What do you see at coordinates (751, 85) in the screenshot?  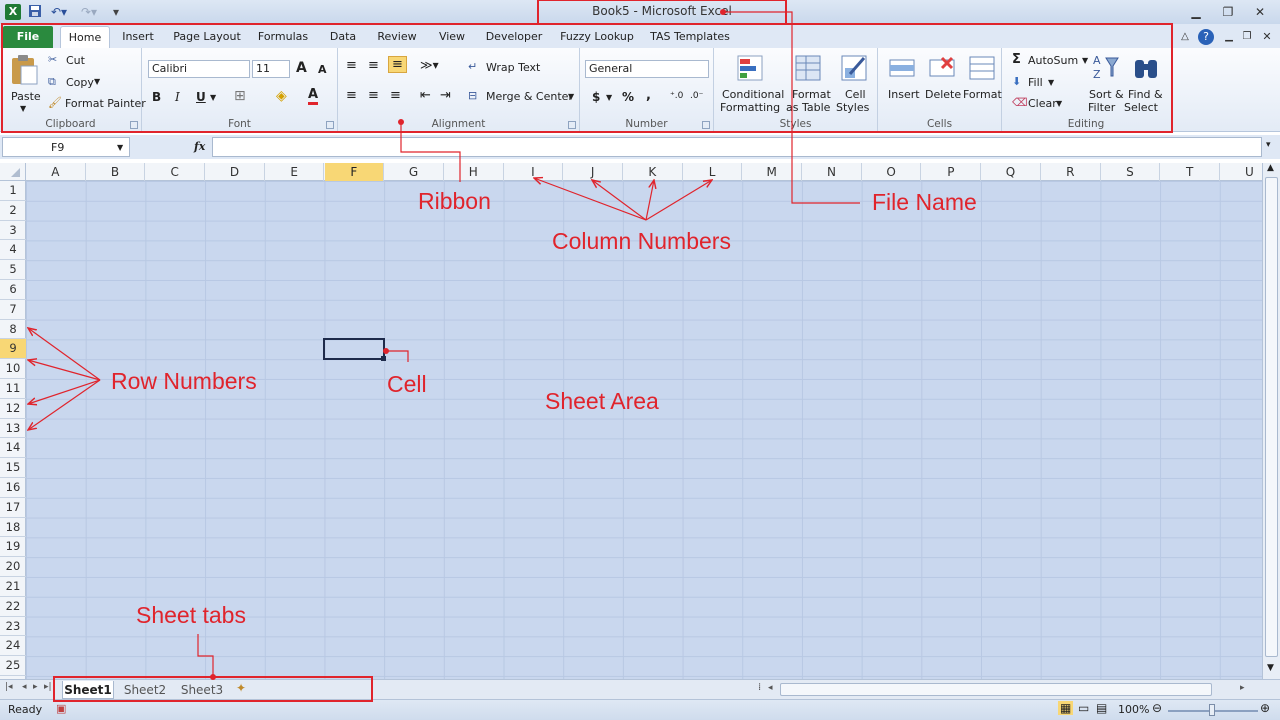 I see `conditional-formatting-button: Conditional Formatting` at bounding box center [751, 85].